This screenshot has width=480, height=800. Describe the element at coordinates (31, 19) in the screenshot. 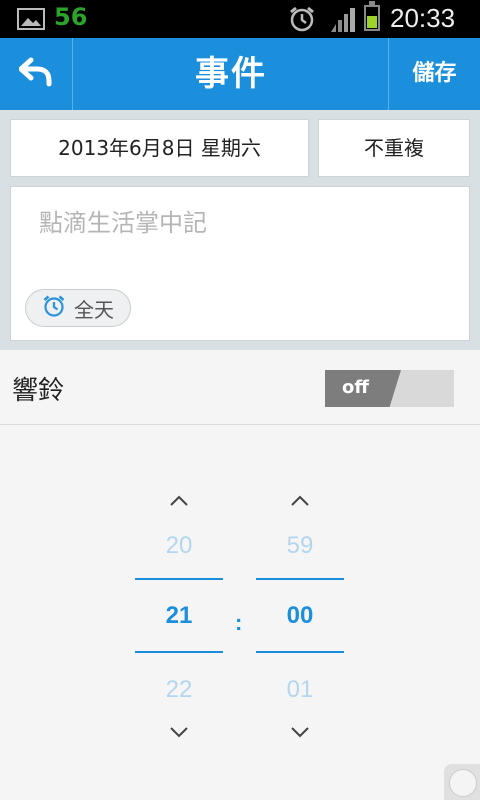

I see `picture-icon` at that location.